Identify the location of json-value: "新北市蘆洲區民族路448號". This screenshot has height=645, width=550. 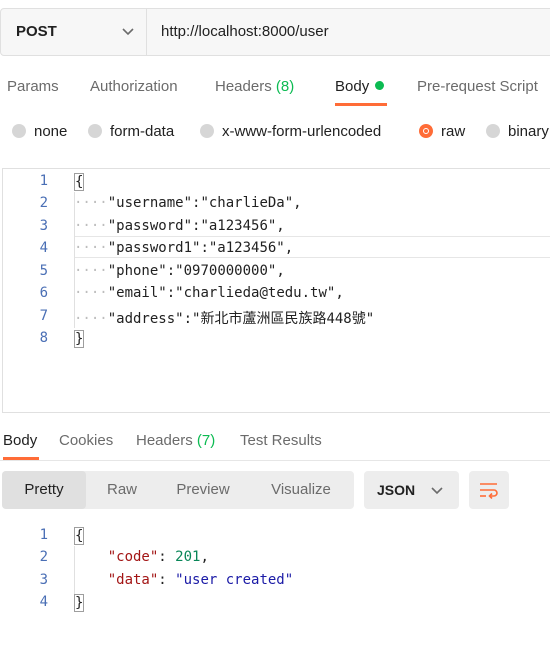
(283, 319).